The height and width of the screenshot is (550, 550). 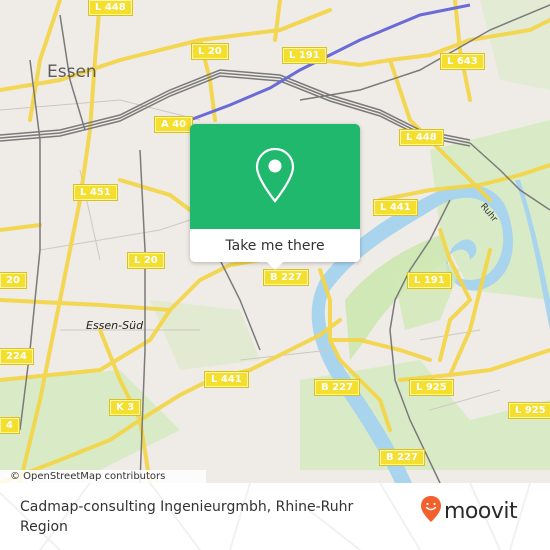 What do you see at coordinates (304, 55) in the screenshot?
I see `road-shield-l191: L 191` at bounding box center [304, 55].